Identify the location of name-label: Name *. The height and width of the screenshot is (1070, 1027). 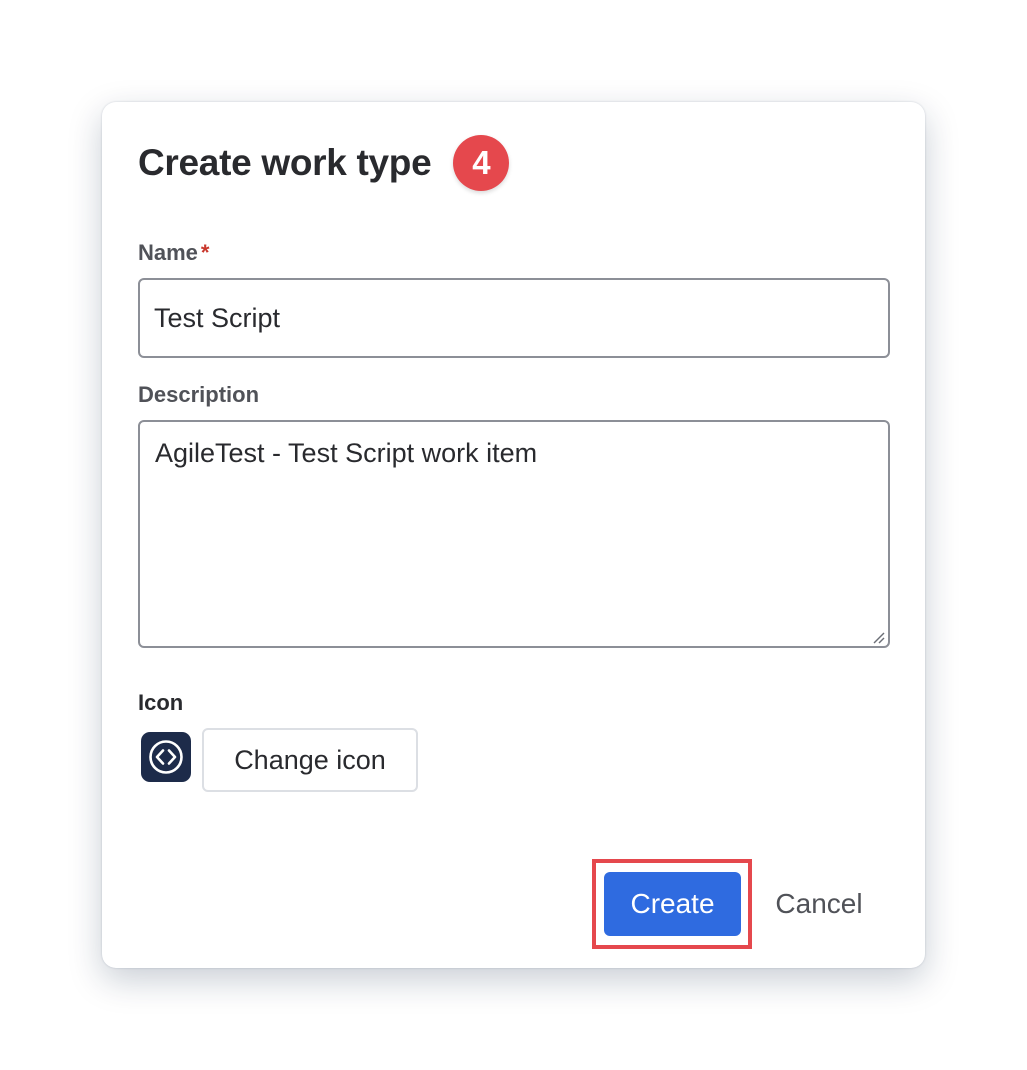
(173, 253).